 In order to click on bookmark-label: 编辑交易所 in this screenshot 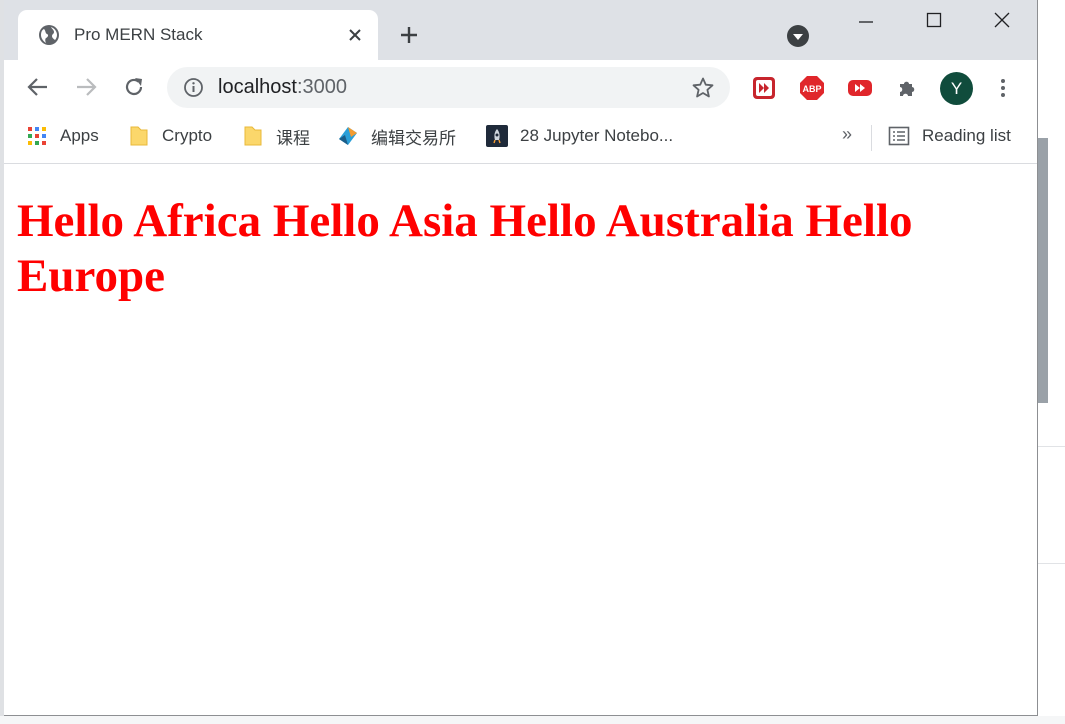, I will do `click(413, 138)`.